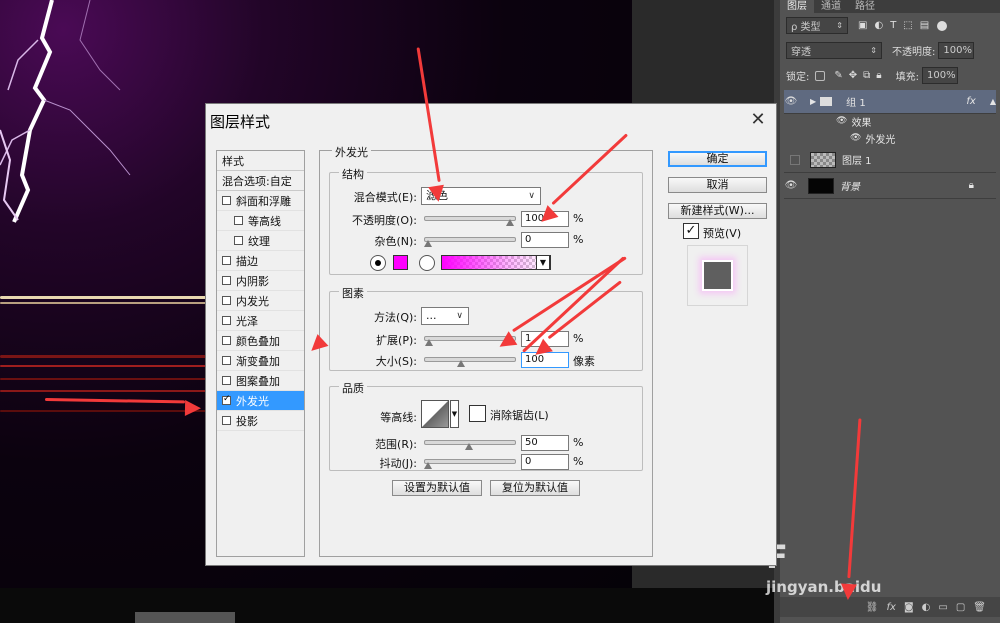 This screenshot has height=623, width=1000. Describe the element at coordinates (496, 262) in the screenshot. I see `gradient-picker` at that location.